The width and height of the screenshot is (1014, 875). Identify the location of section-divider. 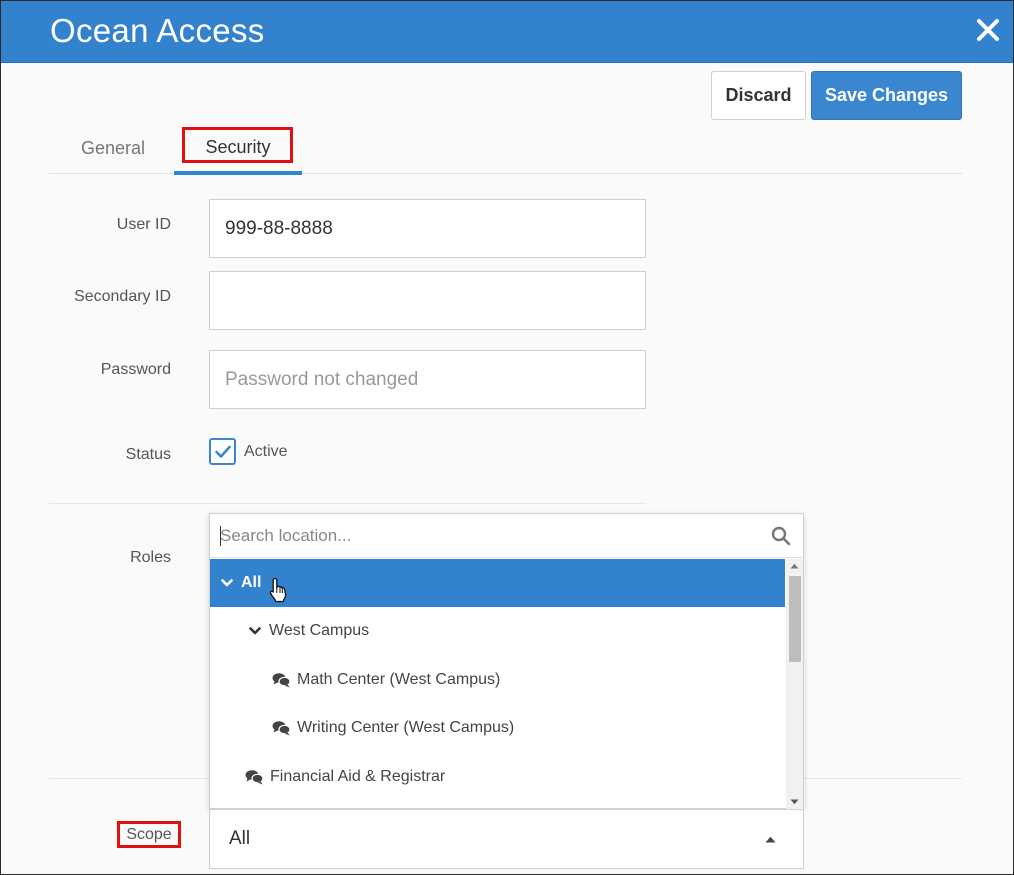
(347, 503).